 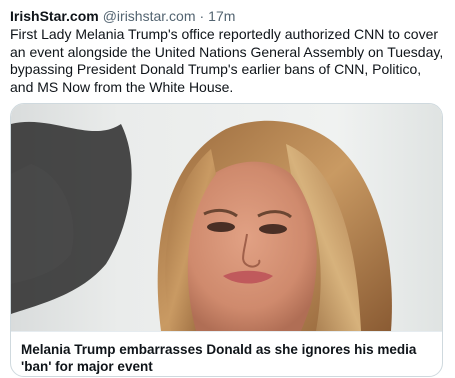 I want to click on post-timestamp: 17m, so click(x=221, y=16).